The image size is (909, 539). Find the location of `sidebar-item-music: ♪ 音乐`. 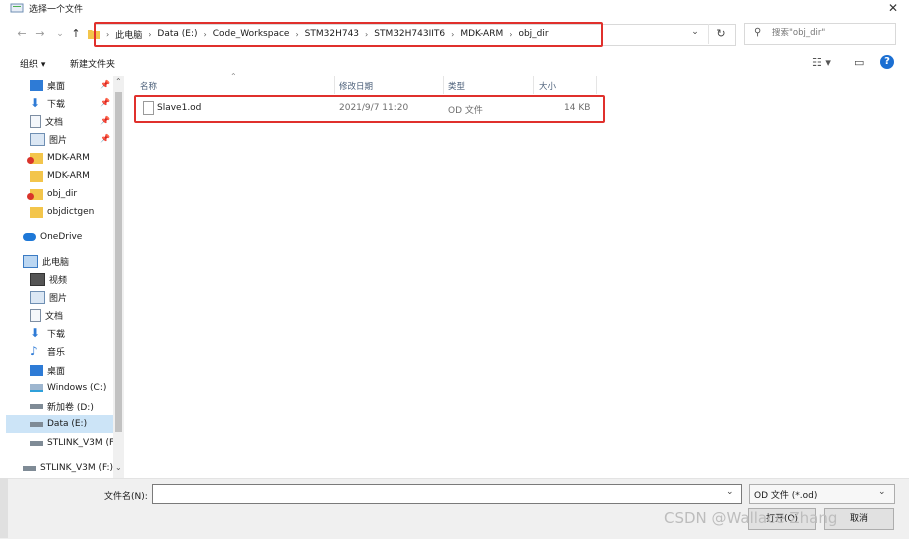

sidebar-item-music: ♪ 音乐 is located at coordinates (47, 351).